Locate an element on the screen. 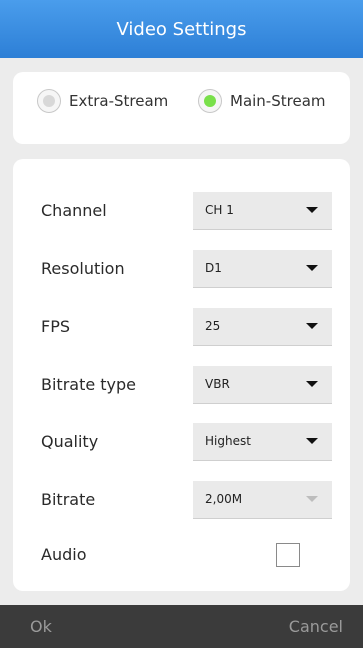  quality-value: Highest is located at coordinates (228, 441).